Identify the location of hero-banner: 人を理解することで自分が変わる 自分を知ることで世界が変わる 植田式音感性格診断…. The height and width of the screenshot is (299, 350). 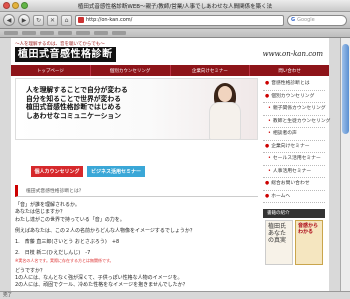
(136, 109).